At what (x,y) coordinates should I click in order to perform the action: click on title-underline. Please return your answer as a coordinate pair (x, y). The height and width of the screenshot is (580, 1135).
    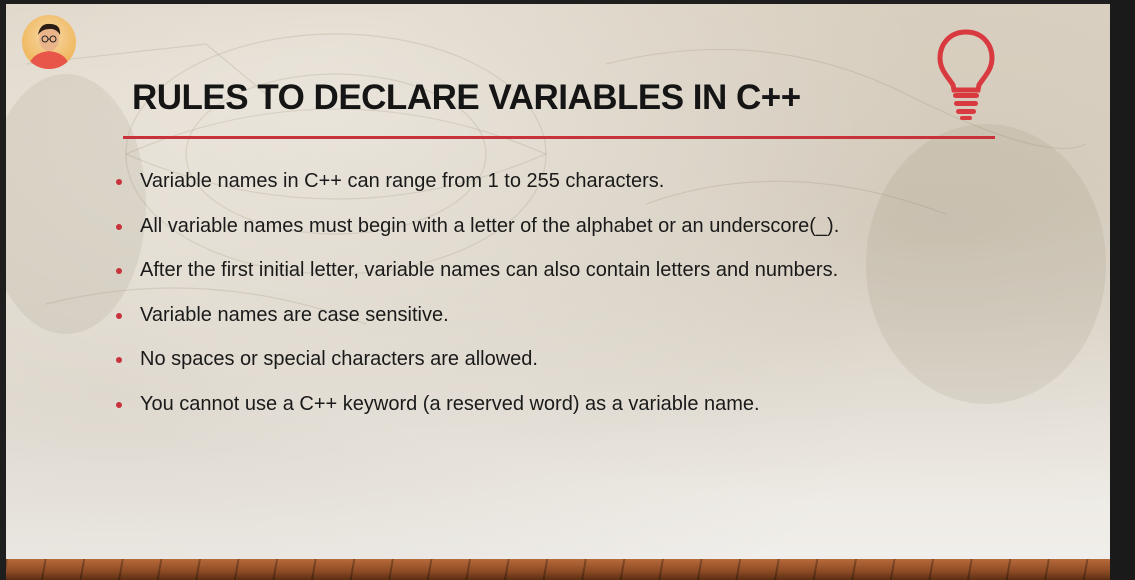
    Looking at the image, I should click on (559, 137).